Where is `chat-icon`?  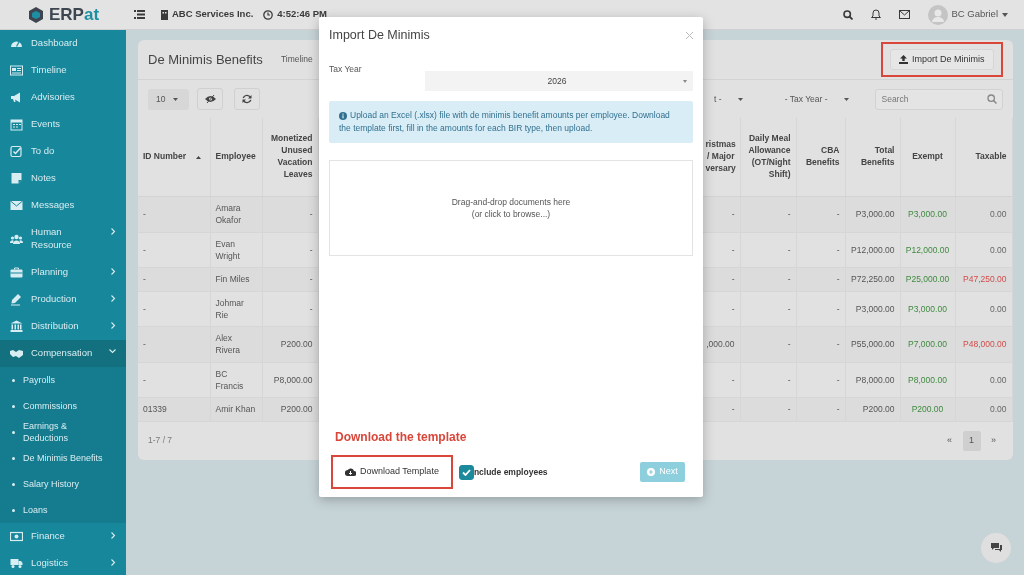
chat-icon is located at coordinates (996, 548).